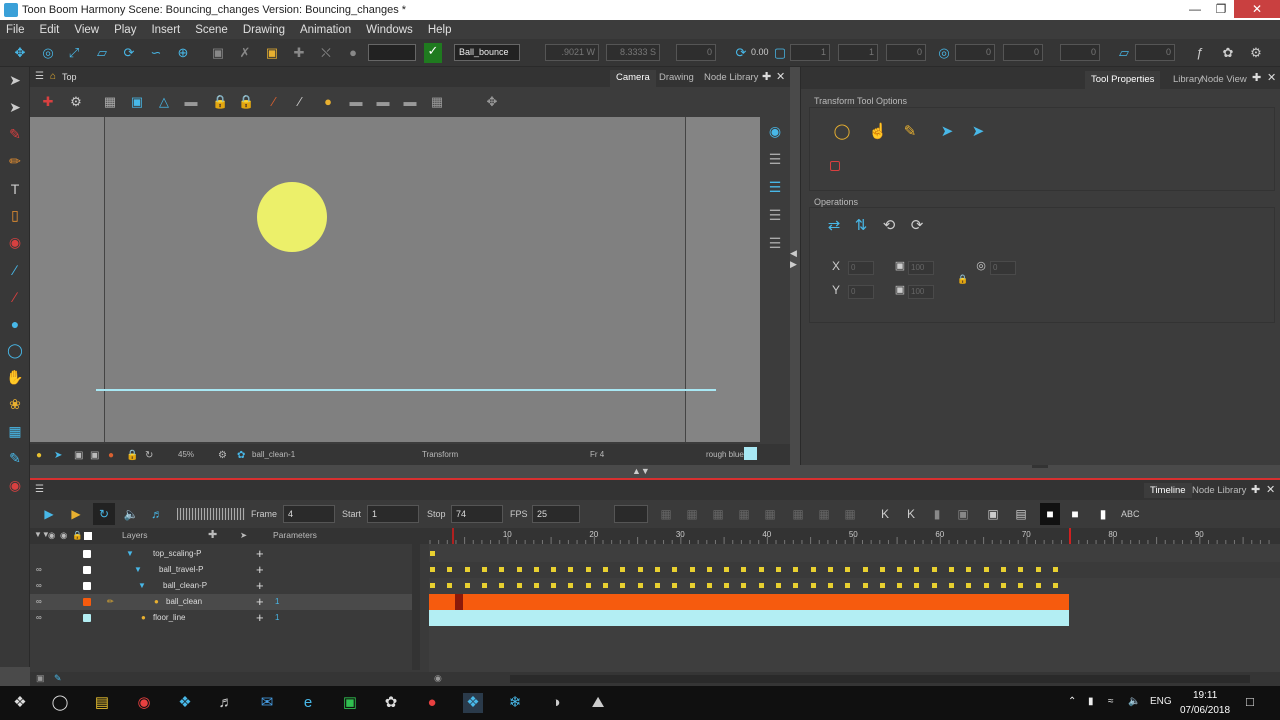  What do you see at coordinates (749, 602) in the screenshot?
I see `ball-clean-exposure` at bounding box center [749, 602].